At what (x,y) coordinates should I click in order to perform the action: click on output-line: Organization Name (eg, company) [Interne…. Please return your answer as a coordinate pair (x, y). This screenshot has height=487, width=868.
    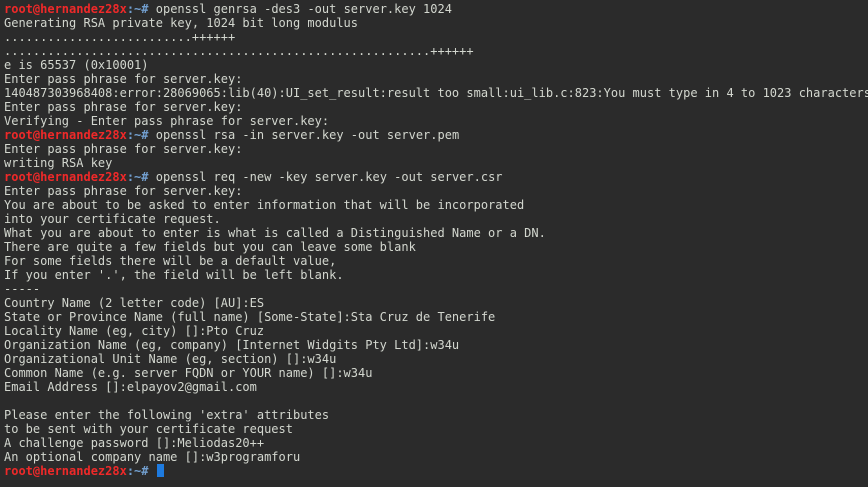
    Looking at the image, I should click on (232, 345).